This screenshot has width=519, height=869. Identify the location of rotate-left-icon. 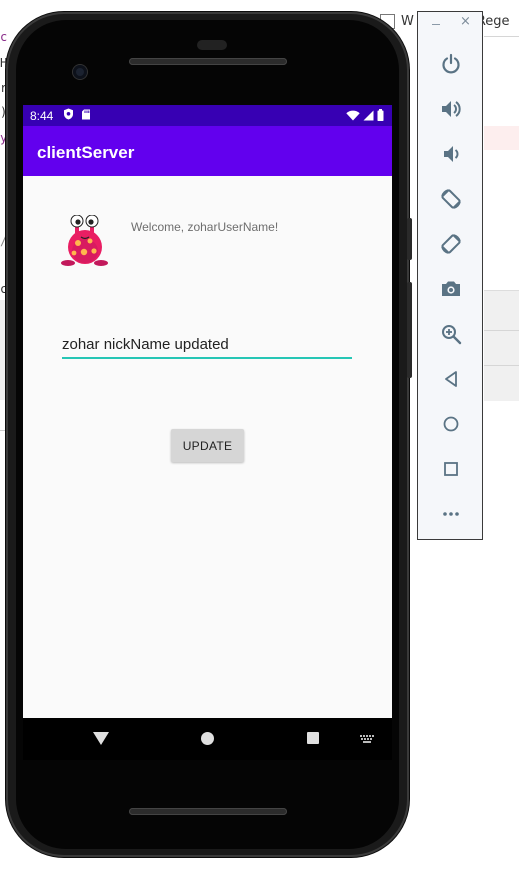
(451, 199).